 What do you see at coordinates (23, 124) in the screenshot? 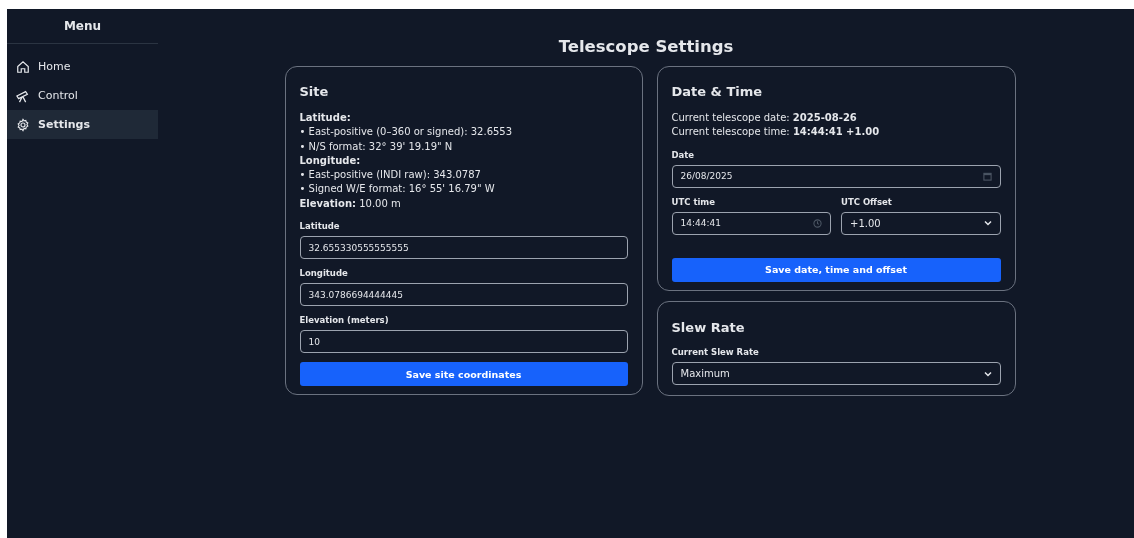
I see `gear-icon` at bounding box center [23, 124].